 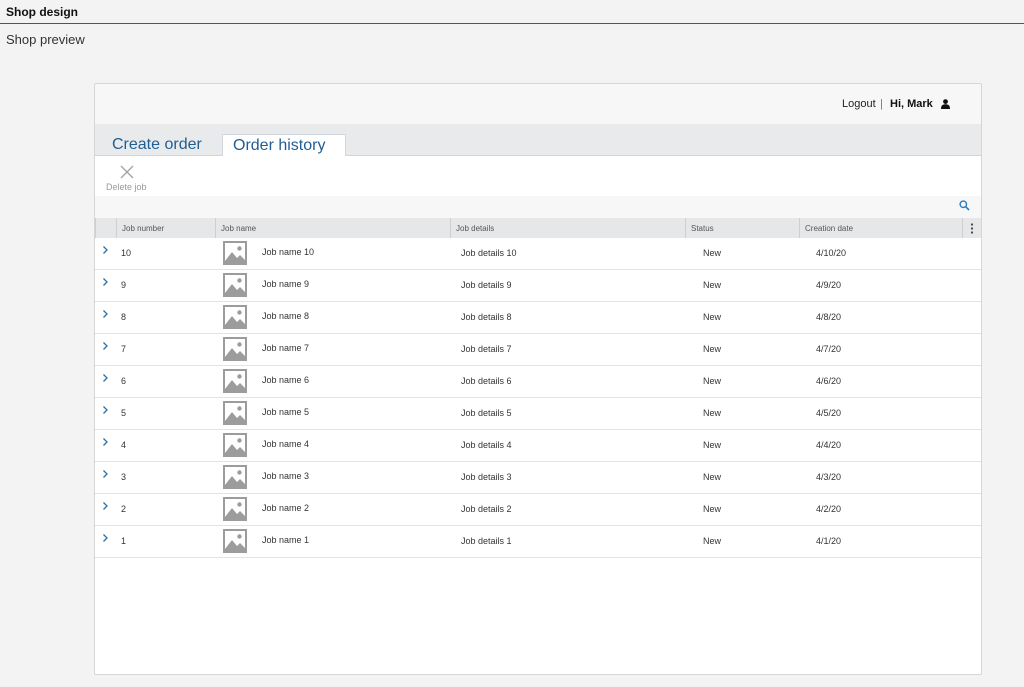 What do you see at coordinates (332, 228) in the screenshot?
I see `column-header-job-name: Job name` at bounding box center [332, 228].